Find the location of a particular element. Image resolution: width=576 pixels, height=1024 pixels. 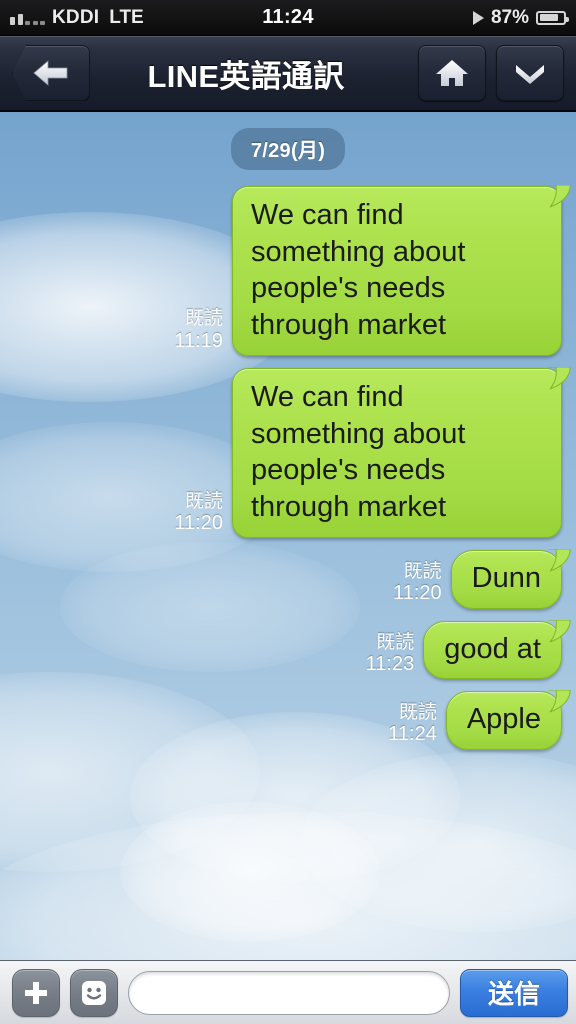

home-button is located at coordinates (452, 73).